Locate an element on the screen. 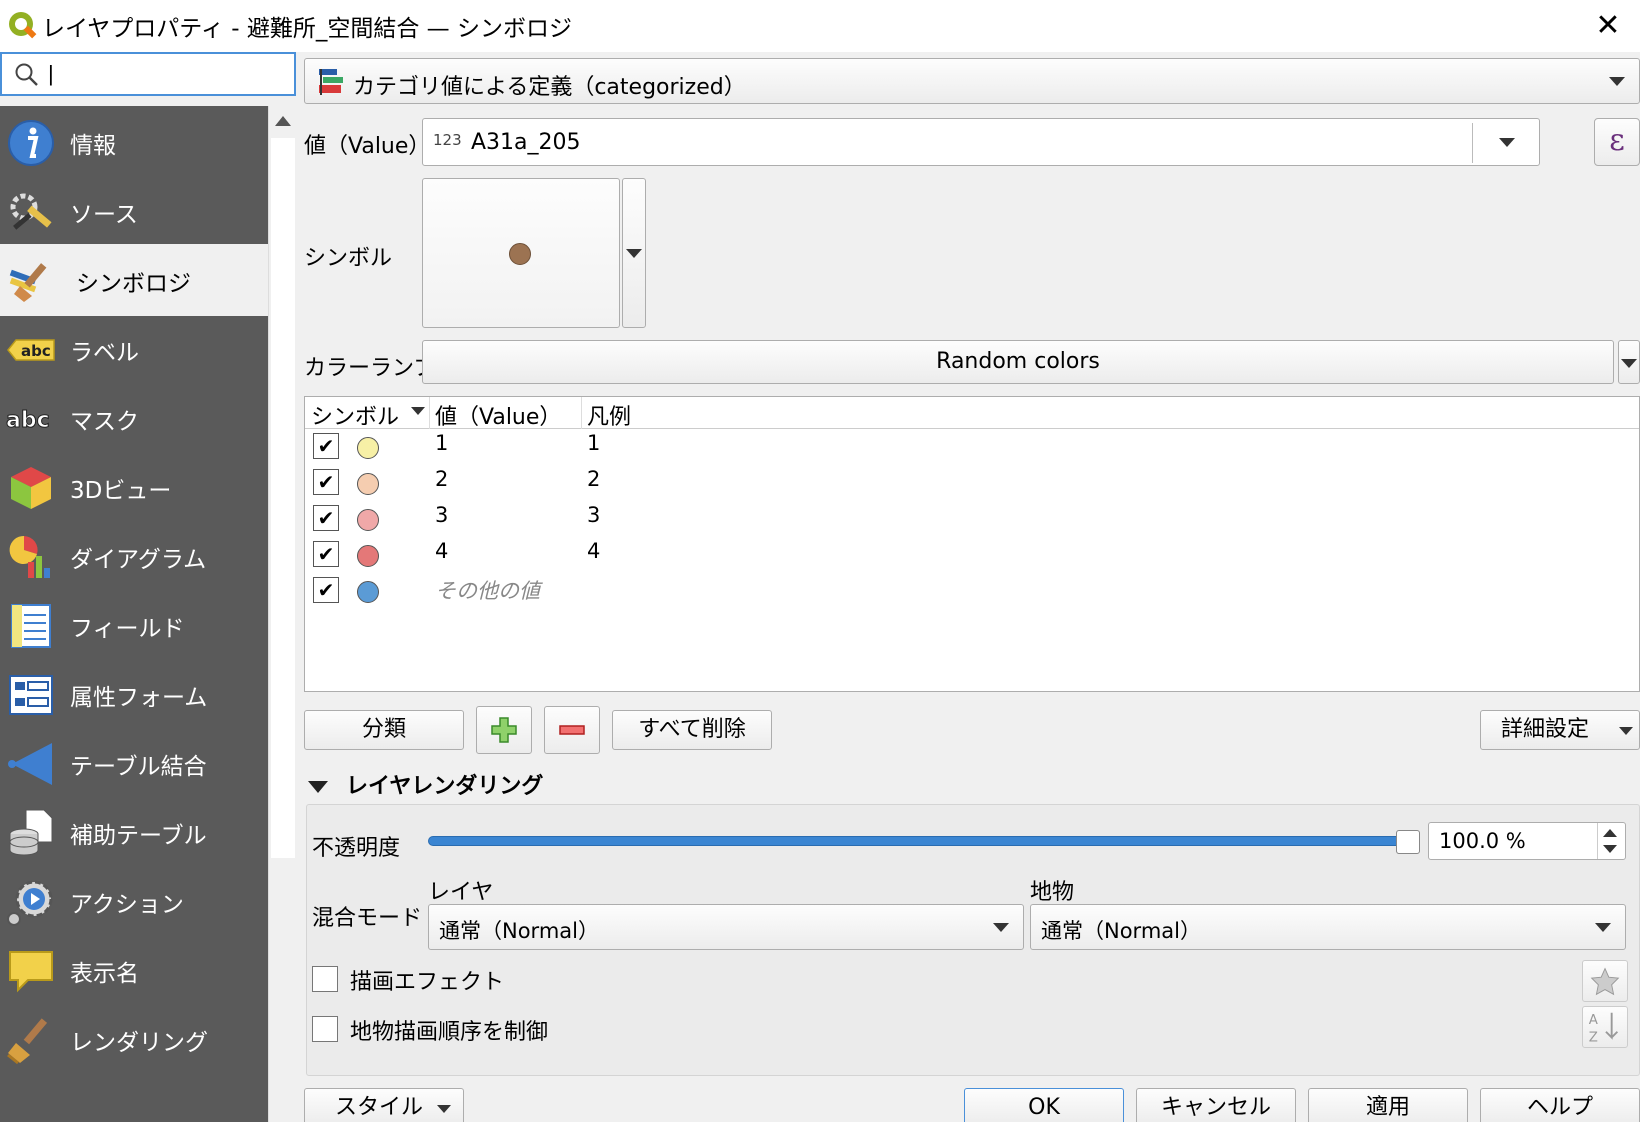 The image size is (1640, 1122). feature-order-button: AZ is located at coordinates (1605, 1027).